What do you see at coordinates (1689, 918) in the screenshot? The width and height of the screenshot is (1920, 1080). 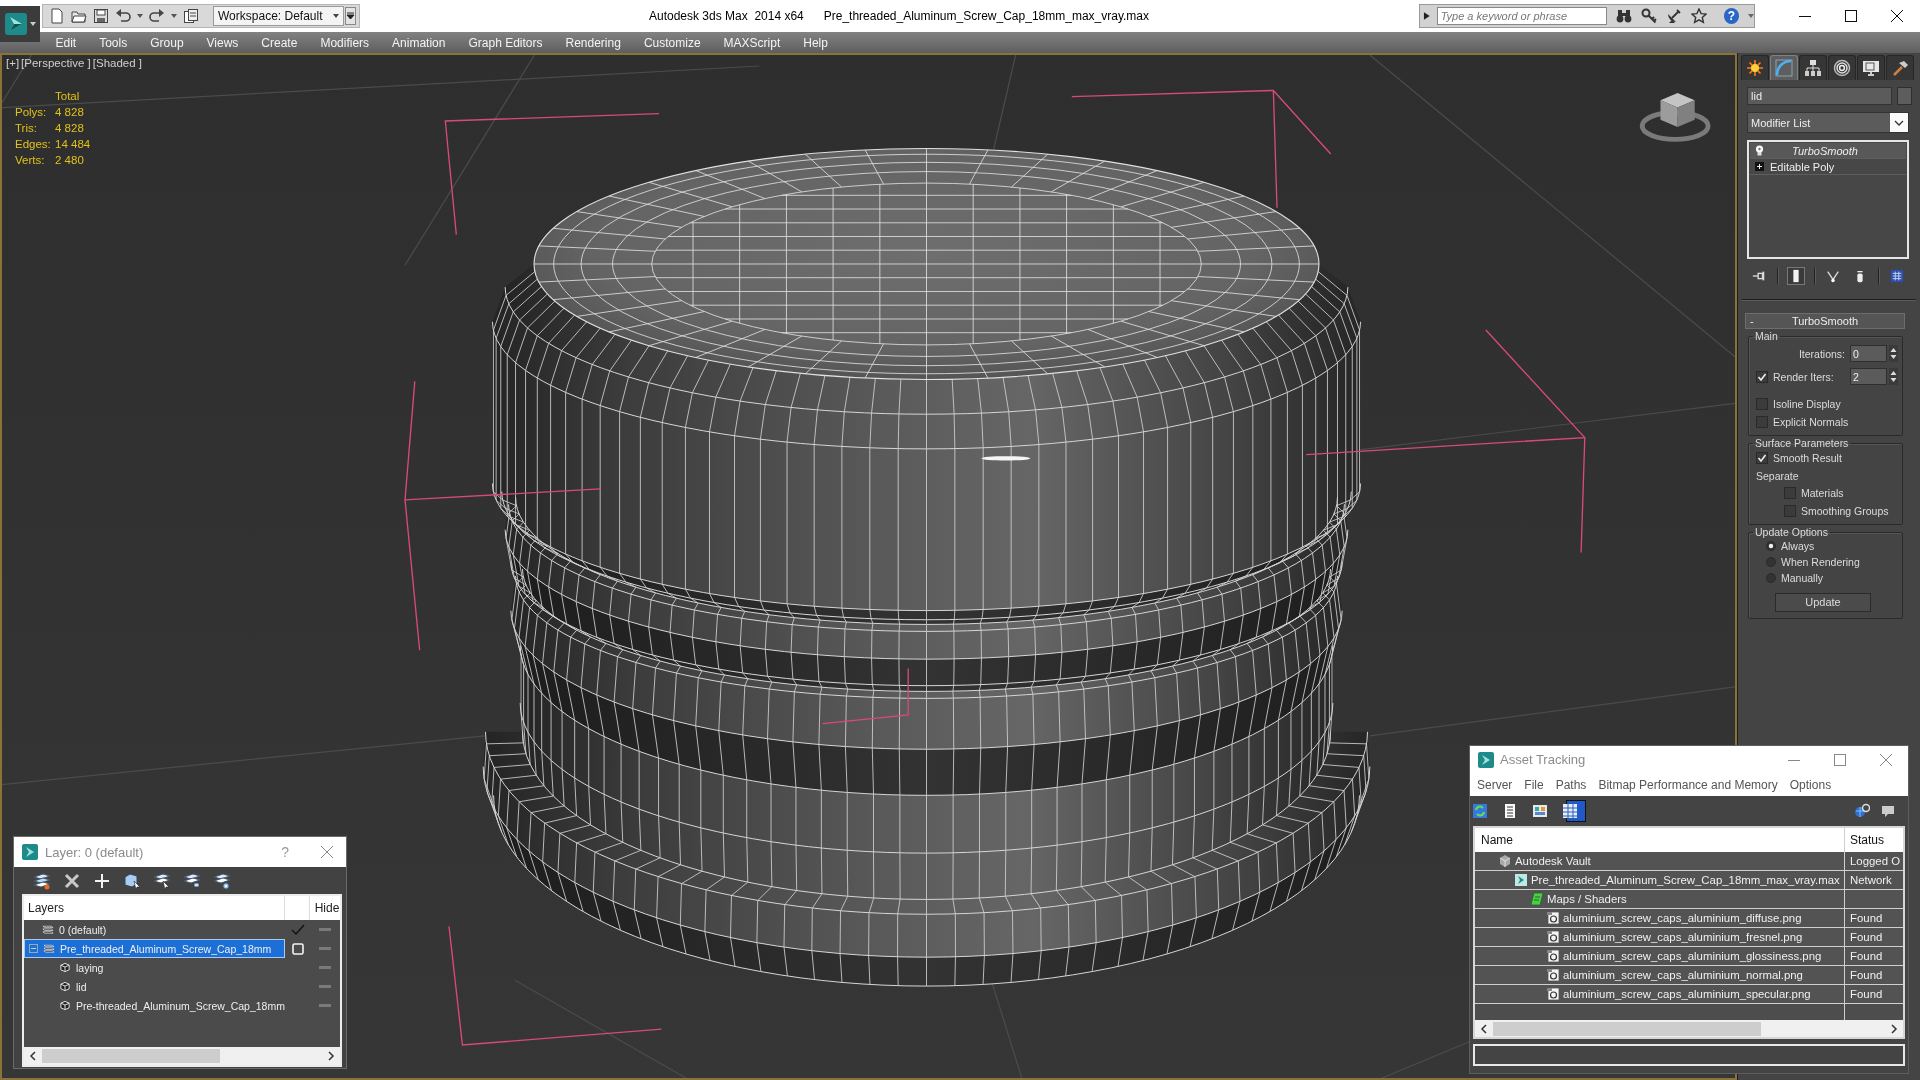 I see `asset-row: aluminium_screw_caps_aluminium_diffuse.png Found` at bounding box center [1689, 918].